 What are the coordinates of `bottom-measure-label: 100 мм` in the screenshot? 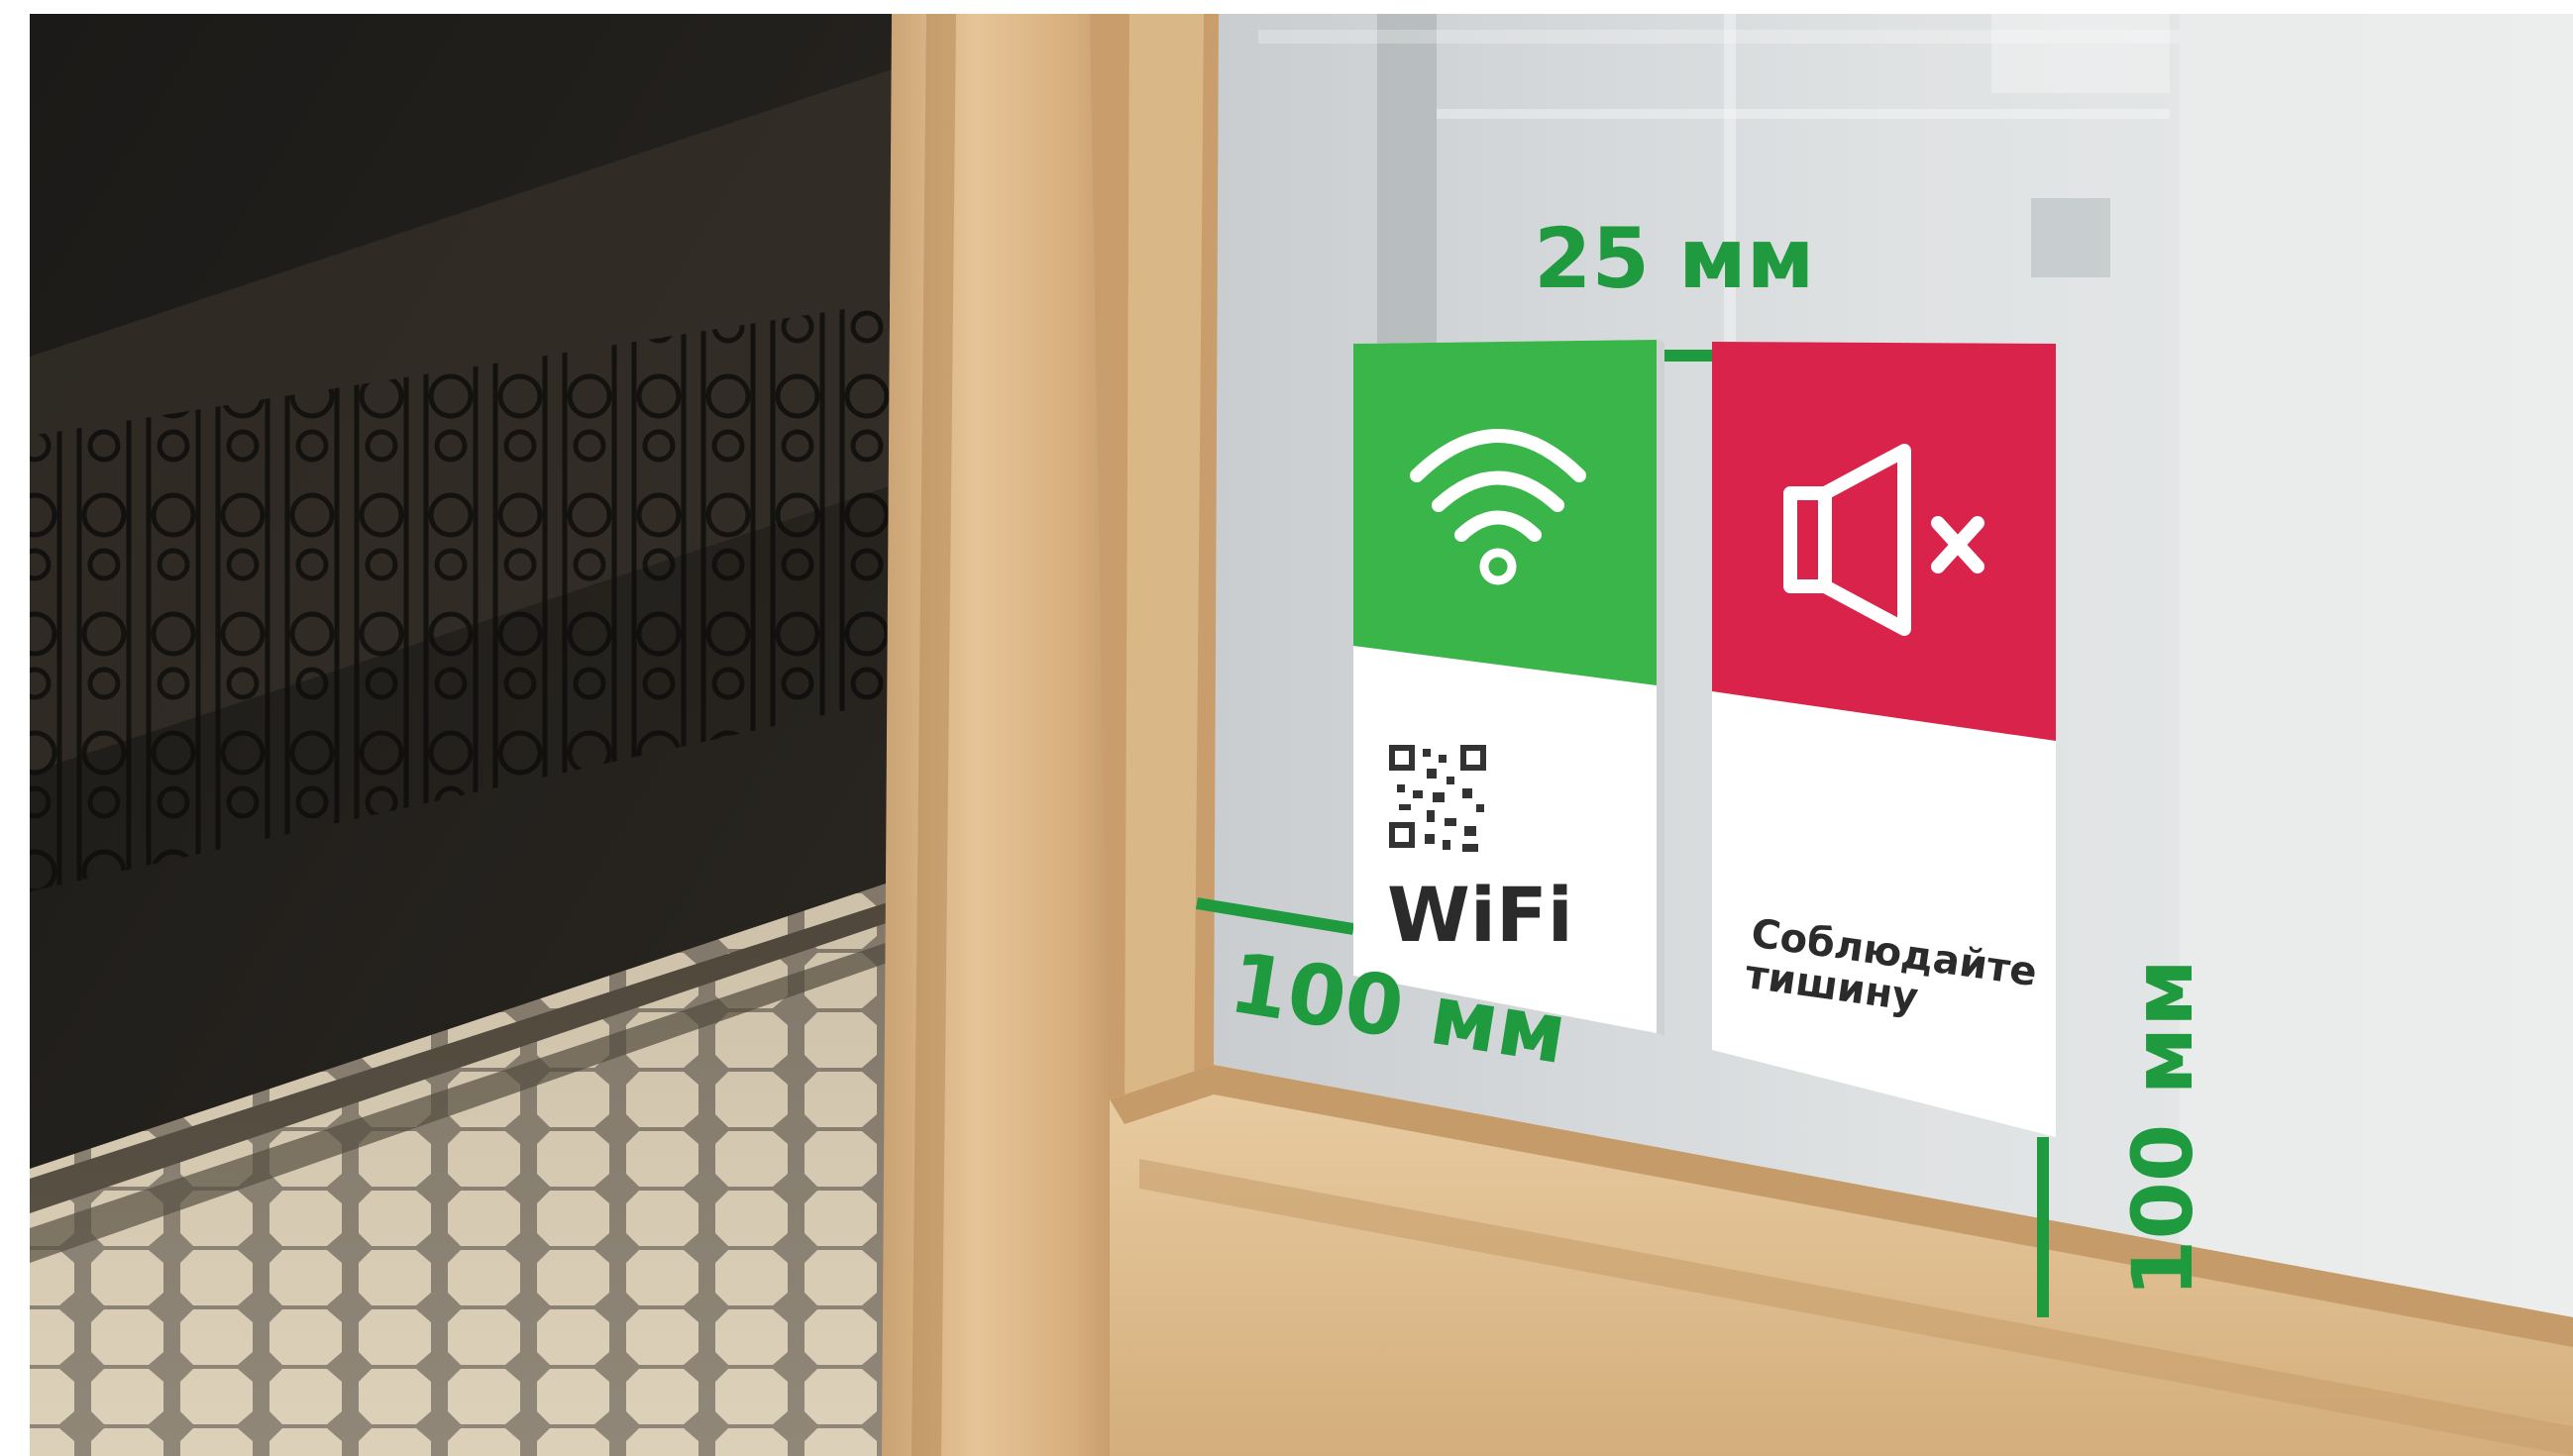 It's located at (2162, 1128).